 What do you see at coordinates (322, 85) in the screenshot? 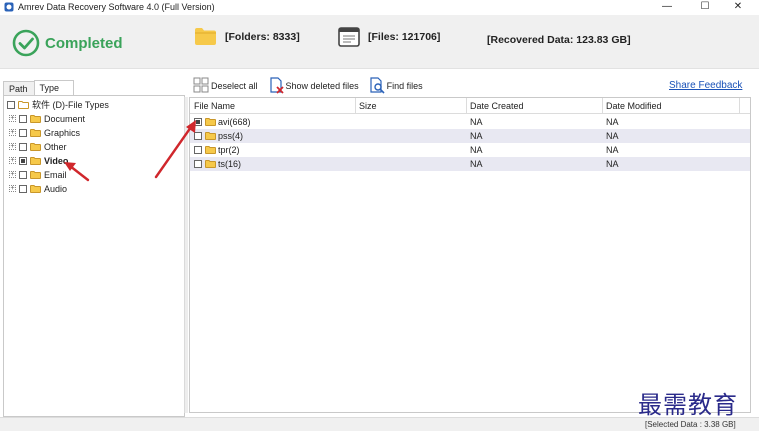
I see `show-deleted-label: Show deleted files` at bounding box center [322, 85].